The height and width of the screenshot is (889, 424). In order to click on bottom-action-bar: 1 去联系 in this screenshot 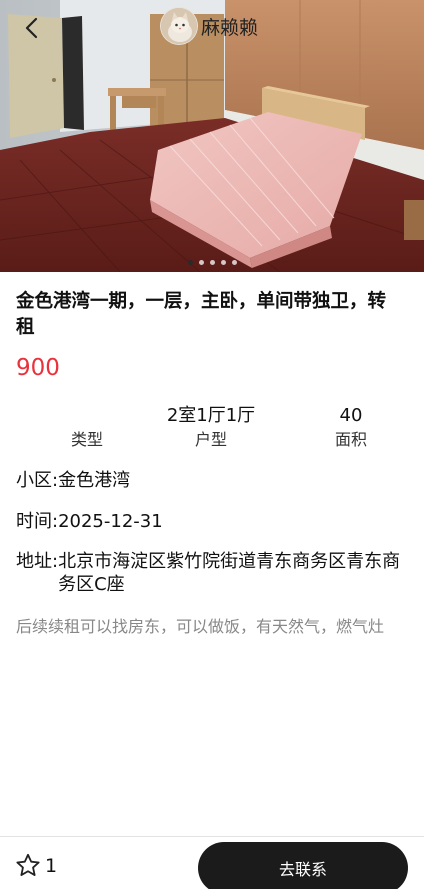, I will do `click(212, 862)`.